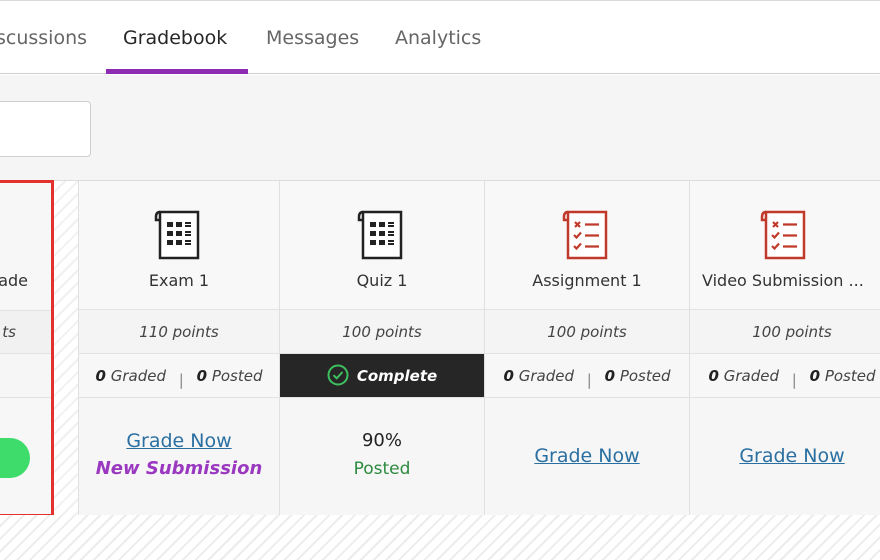 This screenshot has height=560, width=880. What do you see at coordinates (179, 468) in the screenshot?
I see `new-submission-label: New Submission` at bounding box center [179, 468].